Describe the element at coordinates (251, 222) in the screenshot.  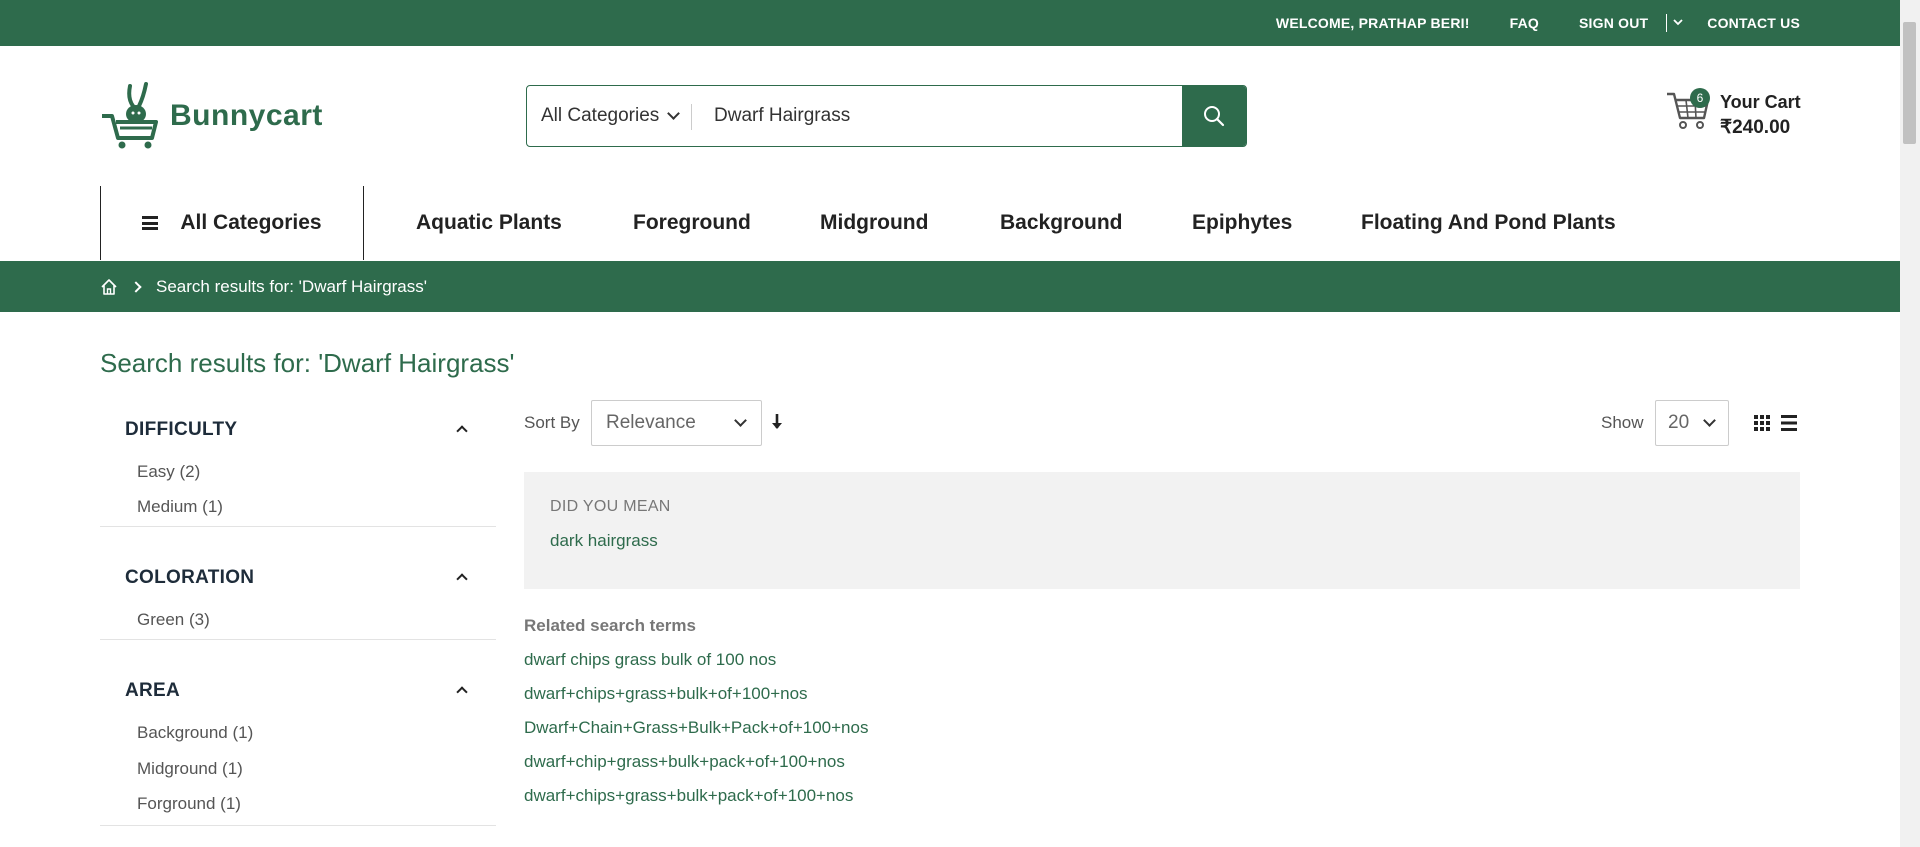
I see `all-categories-label: All Categories` at that location.